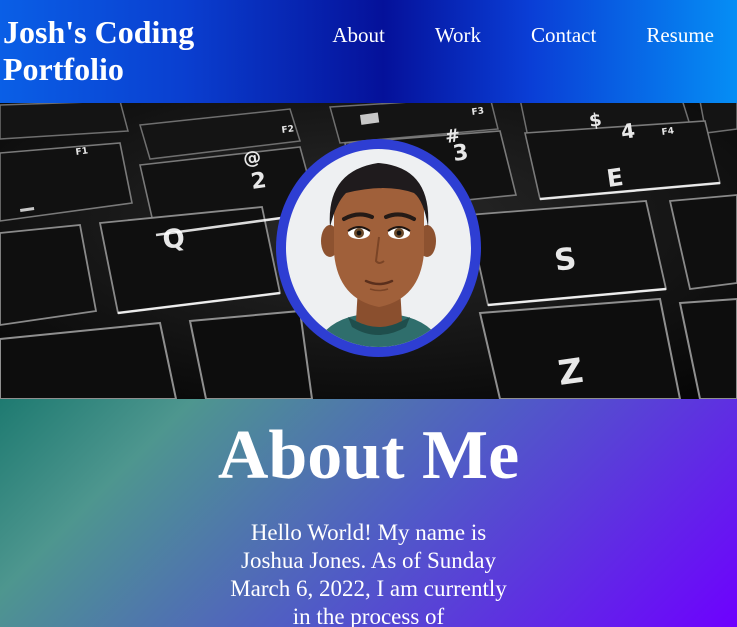 The image size is (737, 627). What do you see at coordinates (668, 132) in the screenshot?
I see `key-glyph-f4: F4` at bounding box center [668, 132].